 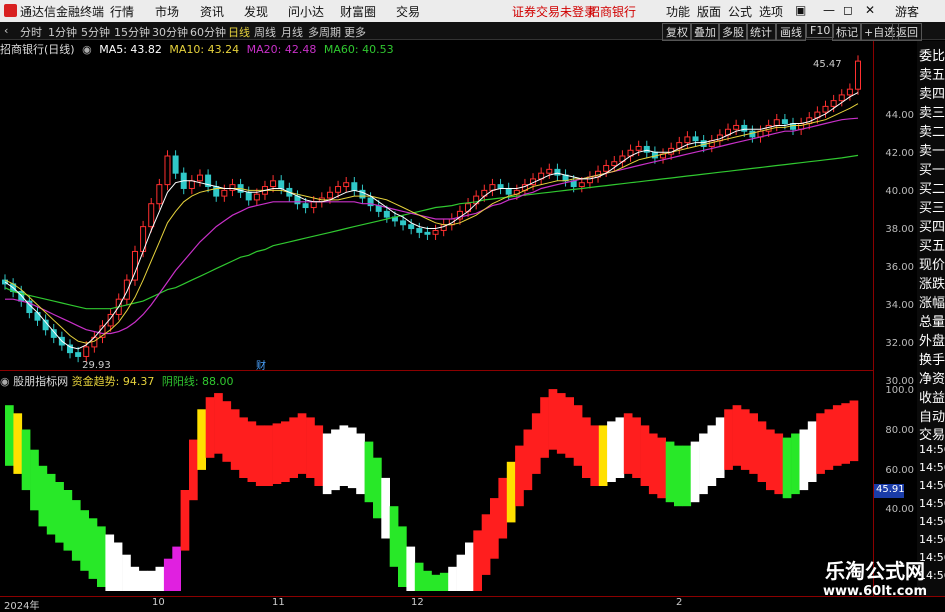 What do you see at coordinates (932, 303) in the screenshot?
I see `quote-label: 涨幅` at bounding box center [932, 303].